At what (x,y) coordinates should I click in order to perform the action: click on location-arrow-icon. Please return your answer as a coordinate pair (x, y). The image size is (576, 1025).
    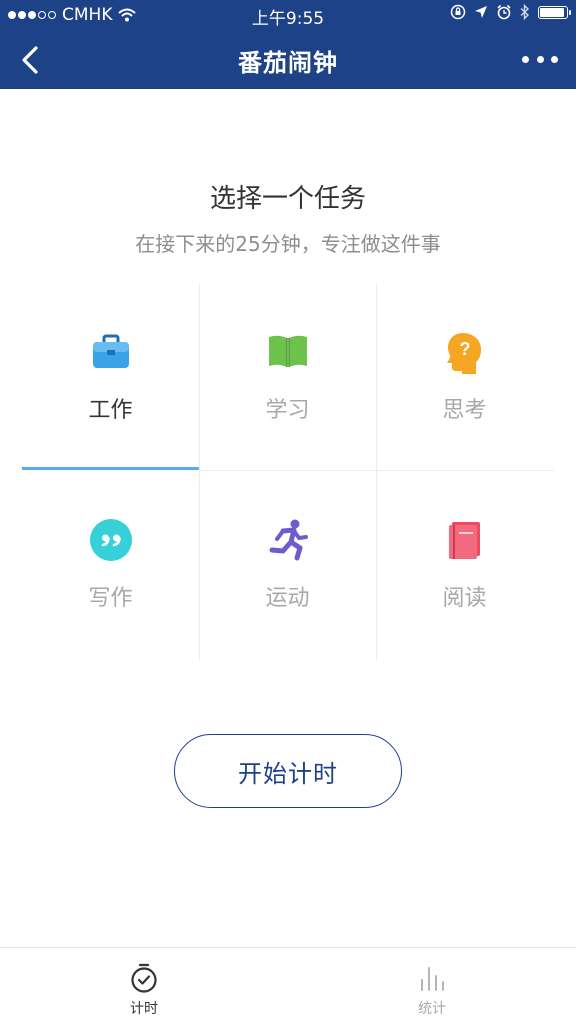
    Looking at the image, I should click on (481, 12).